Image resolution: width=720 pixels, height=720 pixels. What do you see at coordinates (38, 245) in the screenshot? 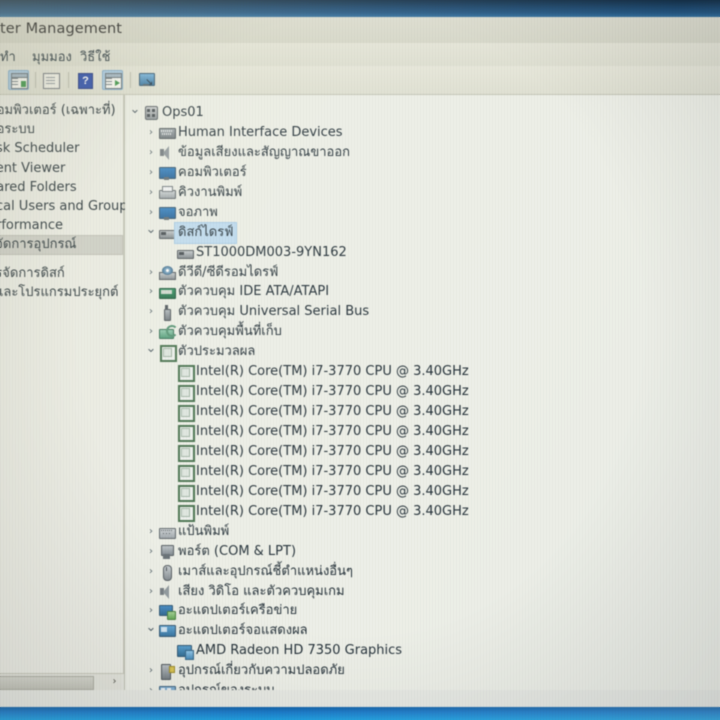
I see `sidebar-item-label: ัวจัดการอุปกรณ์` at bounding box center [38, 245].